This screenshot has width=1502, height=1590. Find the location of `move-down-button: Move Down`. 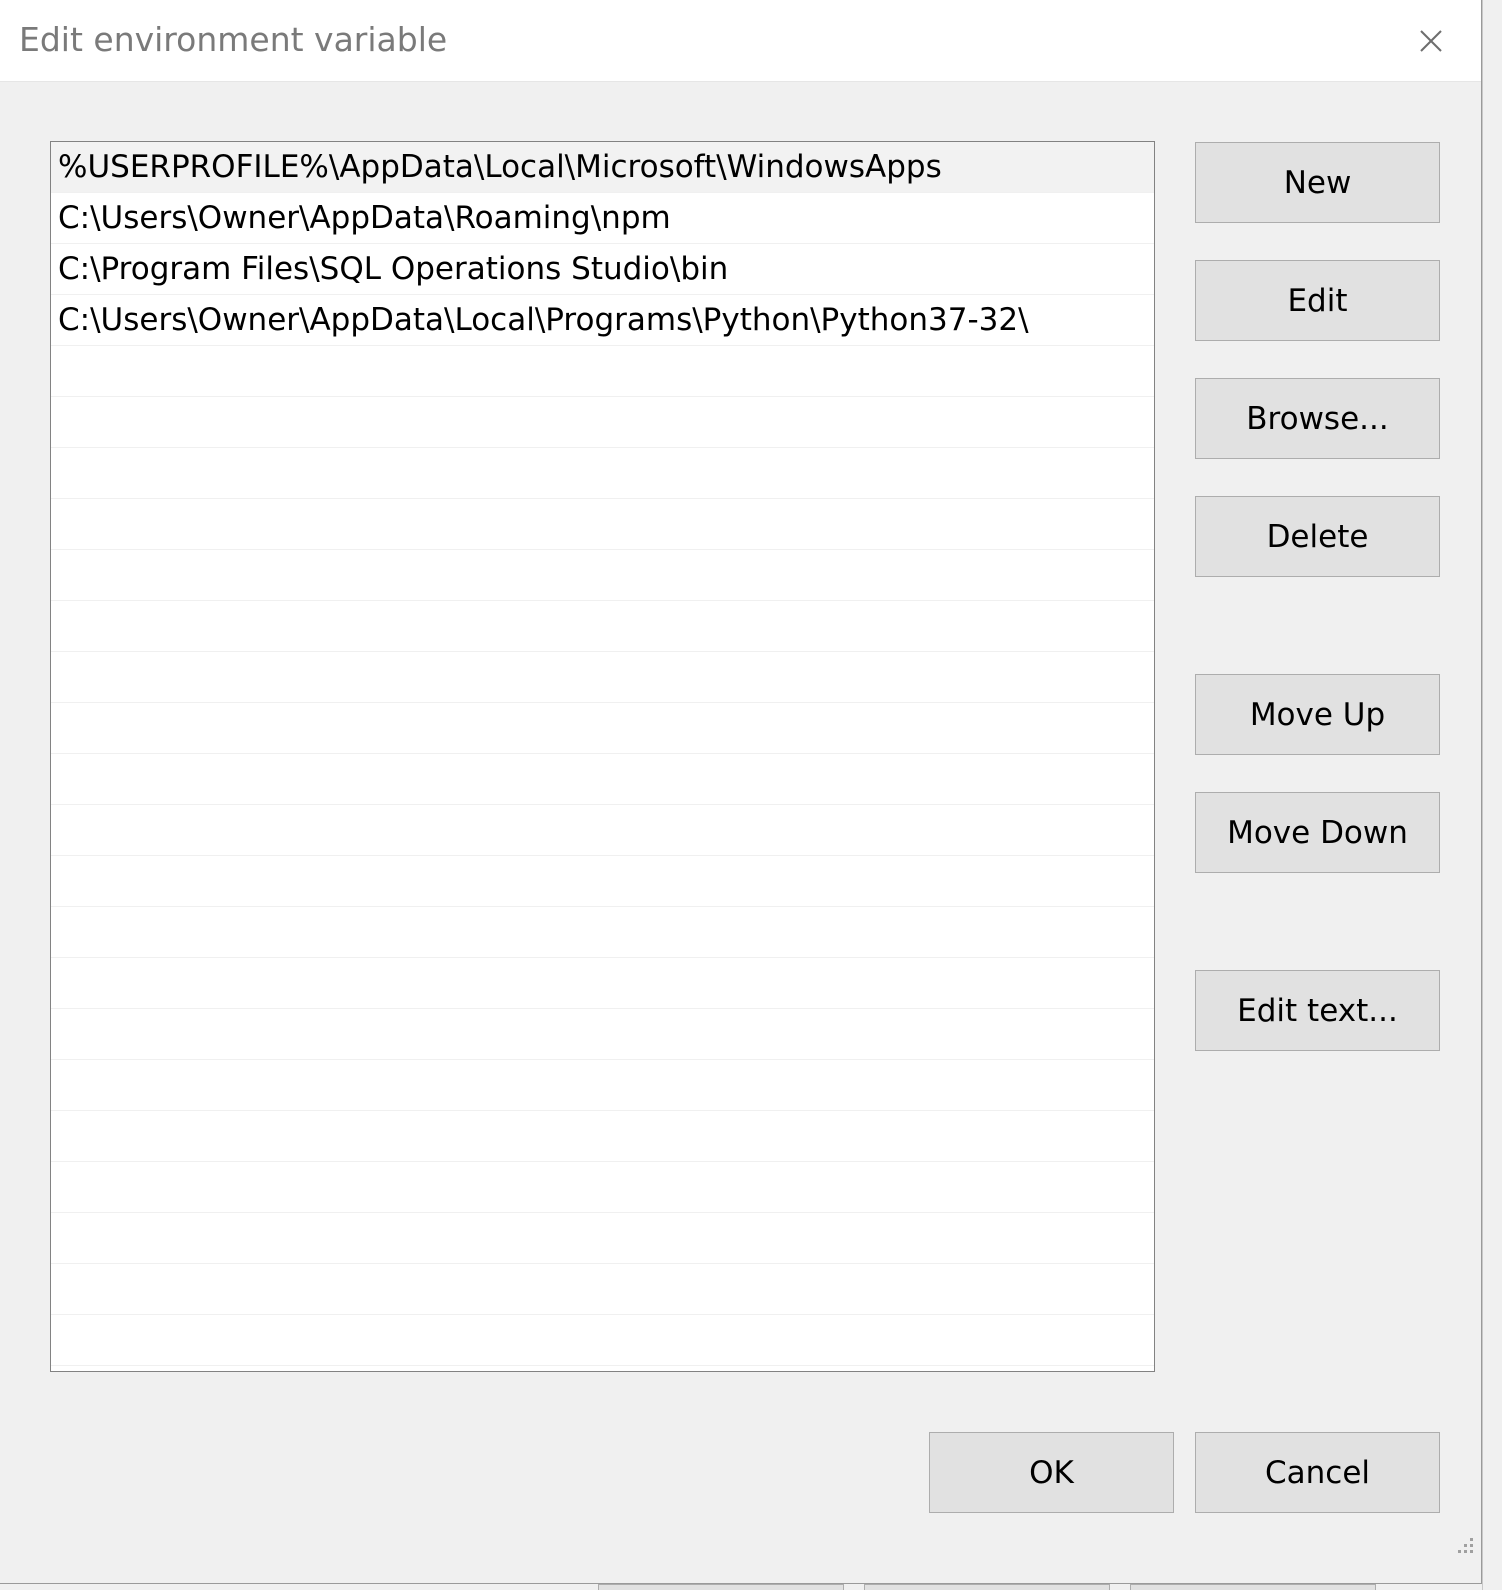

move-down-button: Move Down is located at coordinates (1317, 832).